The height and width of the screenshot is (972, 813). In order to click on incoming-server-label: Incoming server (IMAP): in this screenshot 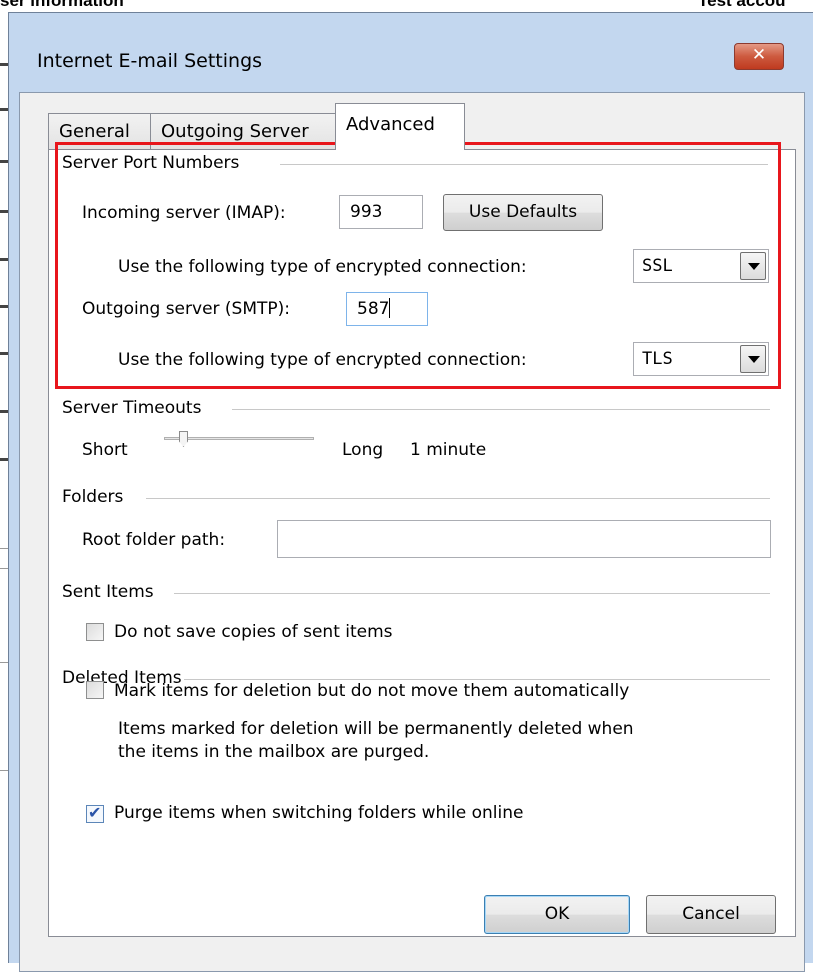, I will do `click(184, 213)`.